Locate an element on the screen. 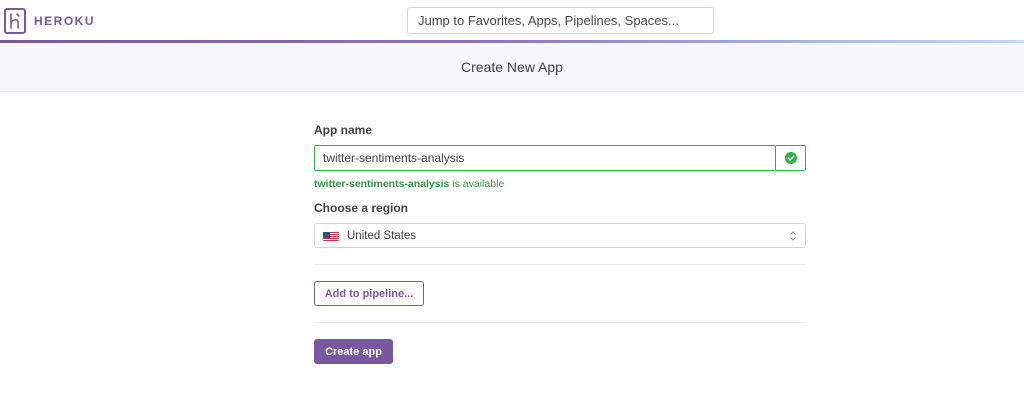 This screenshot has width=1024, height=417. region-select: United States is located at coordinates (560, 235).